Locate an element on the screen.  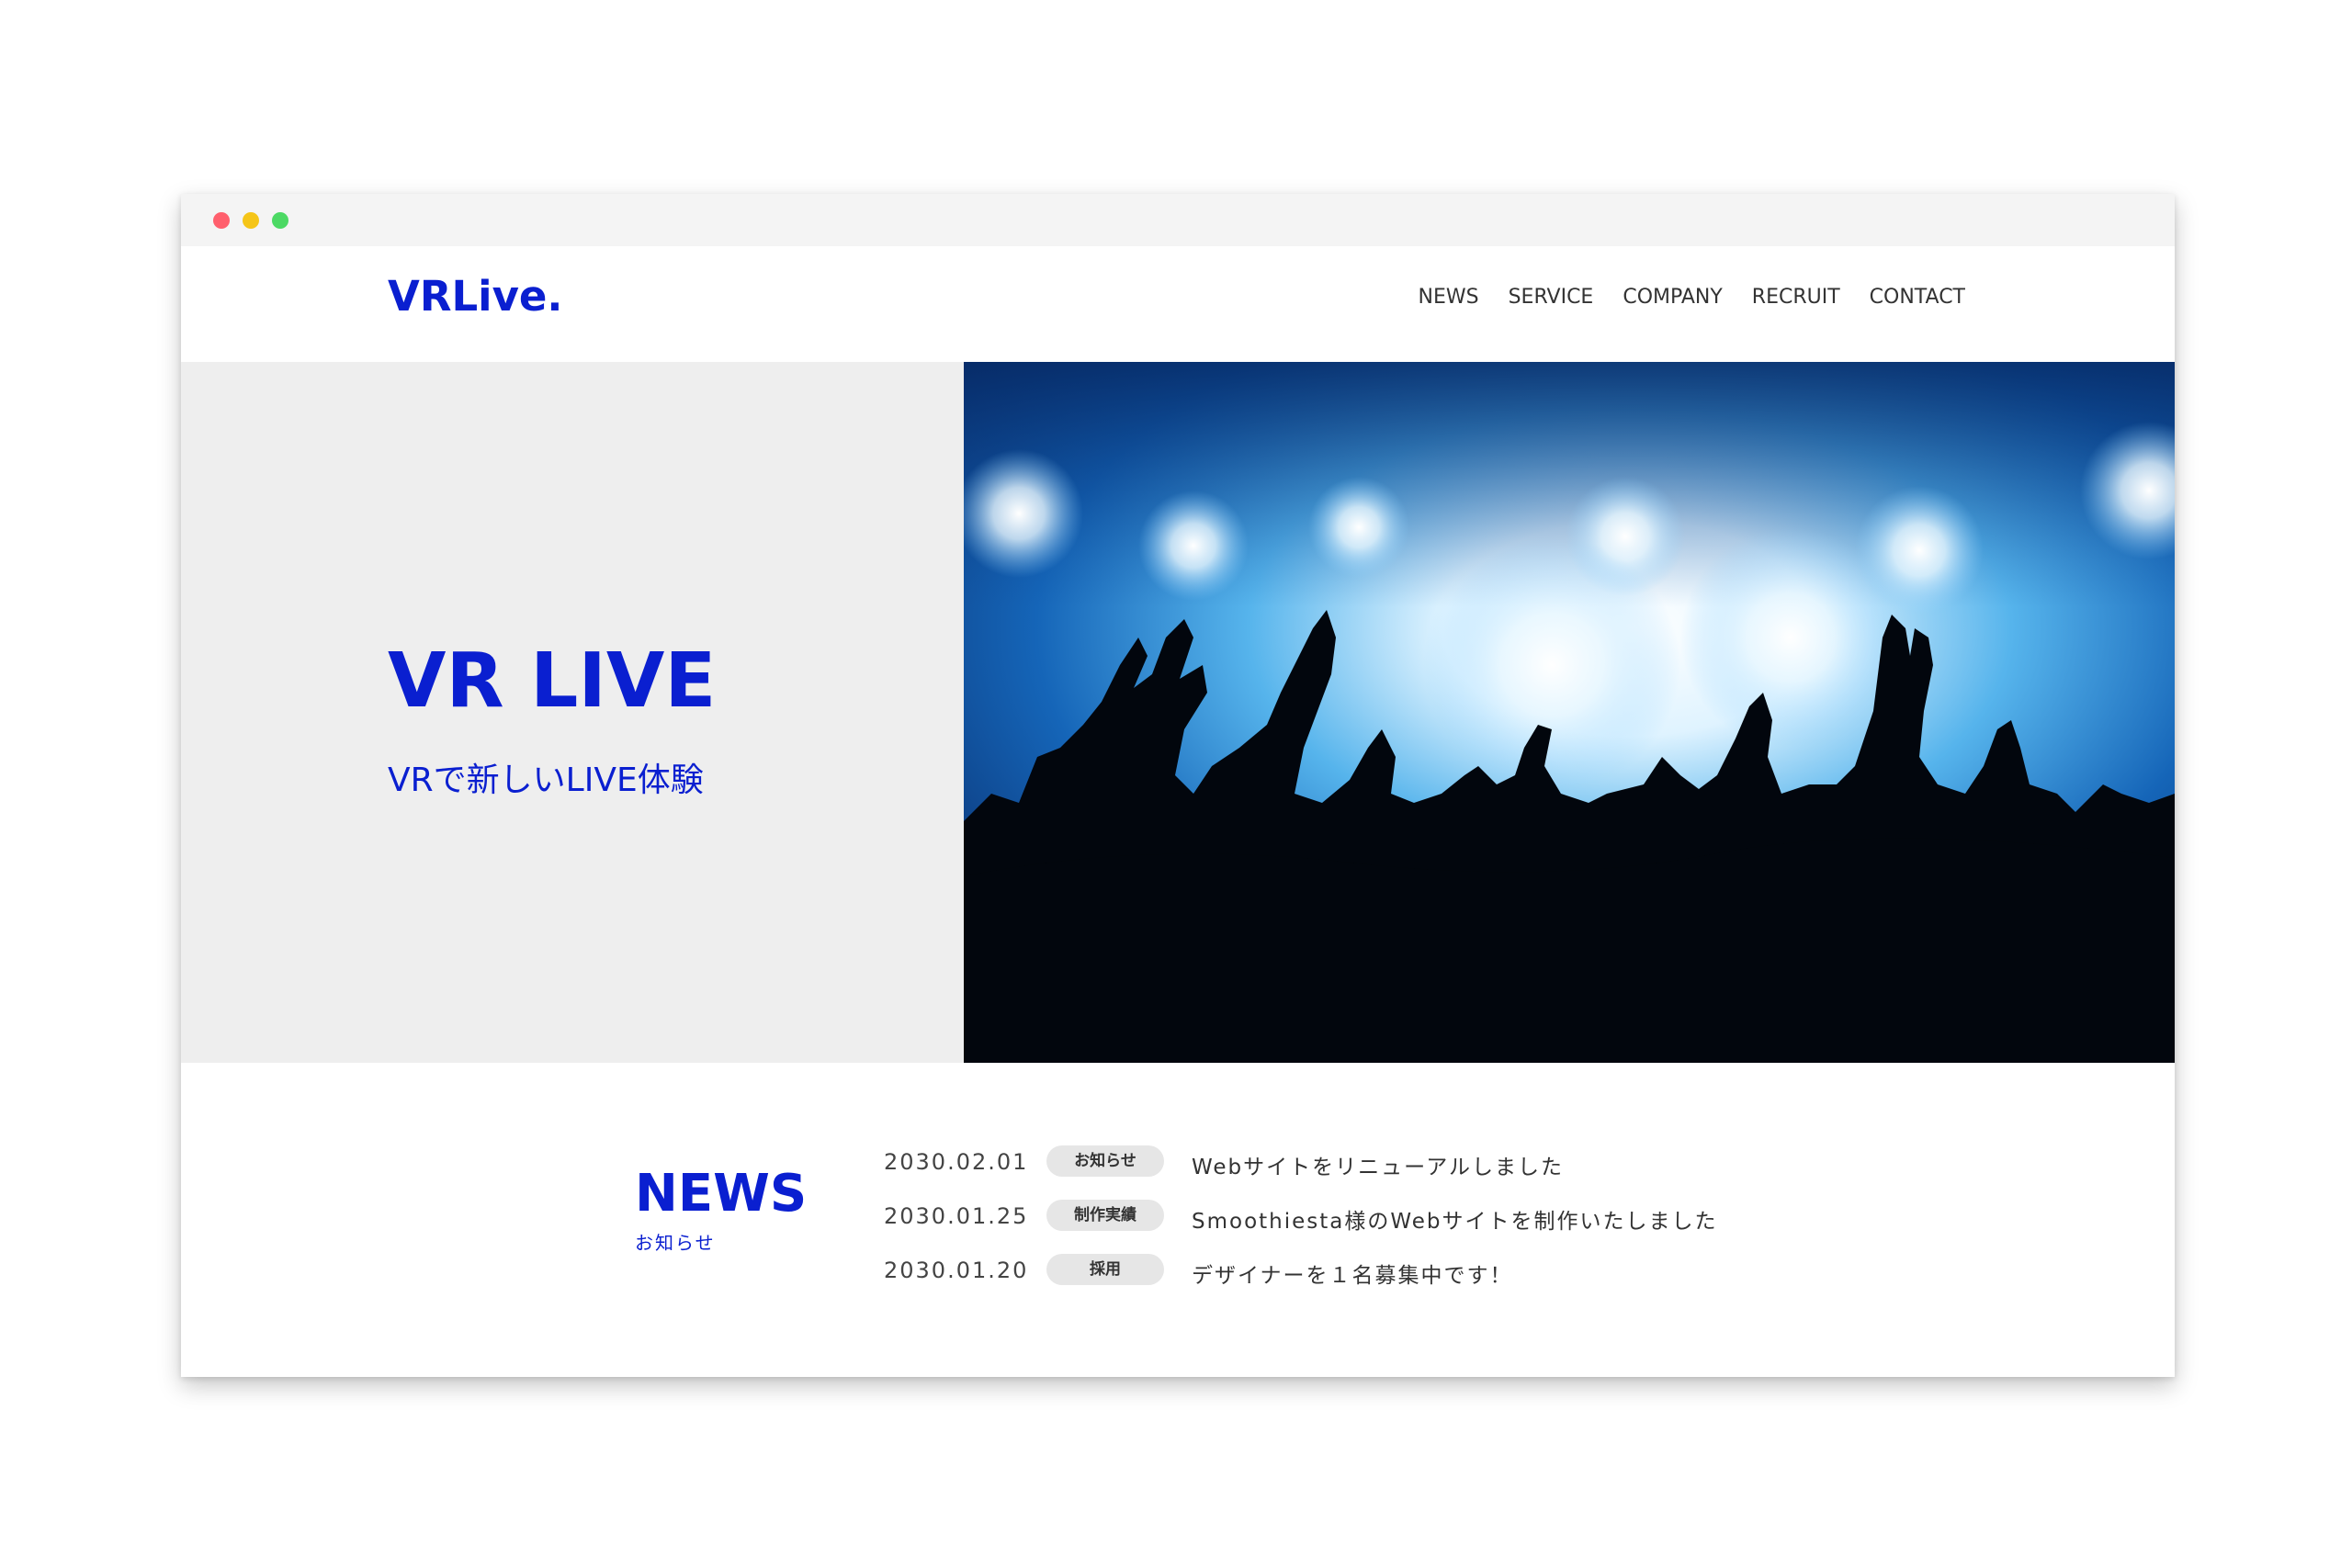
nav-item-news: NEWS is located at coordinates (1449, 298).